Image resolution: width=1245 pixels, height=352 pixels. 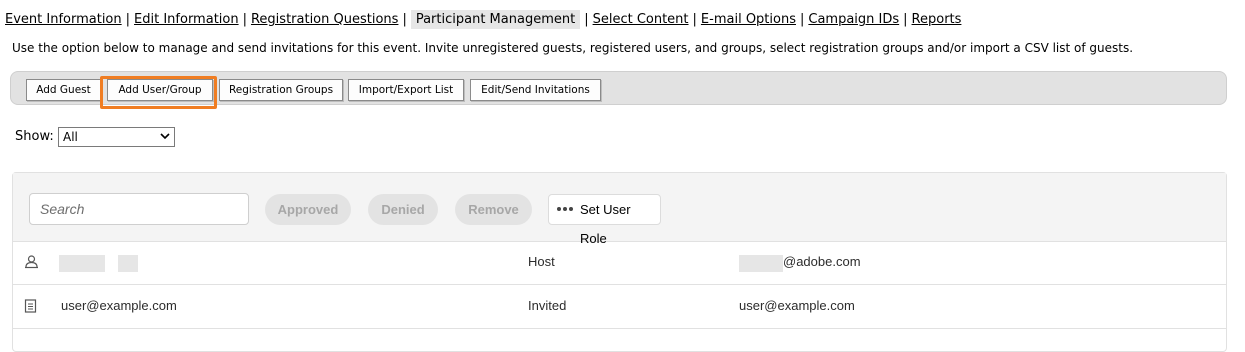 What do you see at coordinates (565, 209) in the screenshot?
I see `more-dots-icon` at bounding box center [565, 209].